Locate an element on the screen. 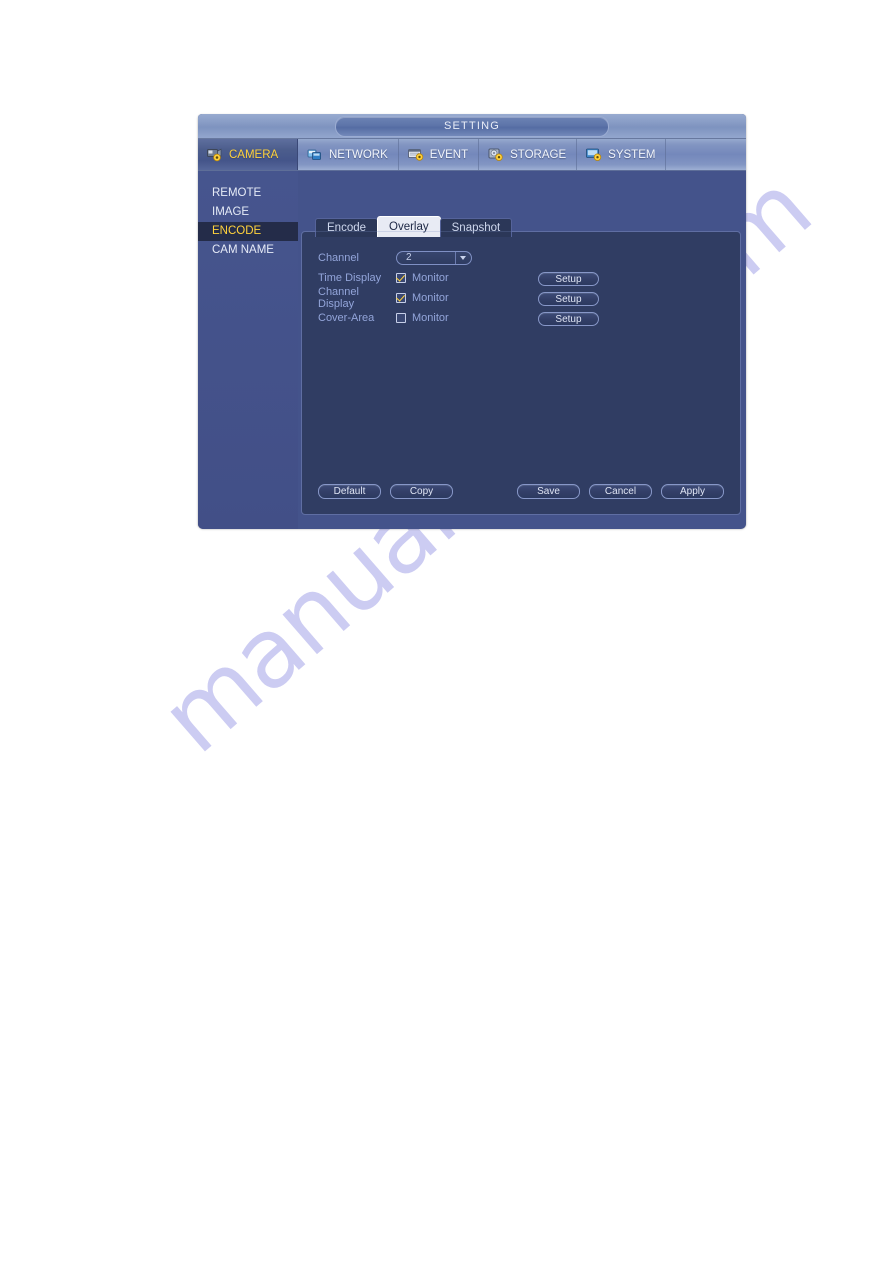  sidebar-item-remote: REMOTE is located at coordinates (248, 193).